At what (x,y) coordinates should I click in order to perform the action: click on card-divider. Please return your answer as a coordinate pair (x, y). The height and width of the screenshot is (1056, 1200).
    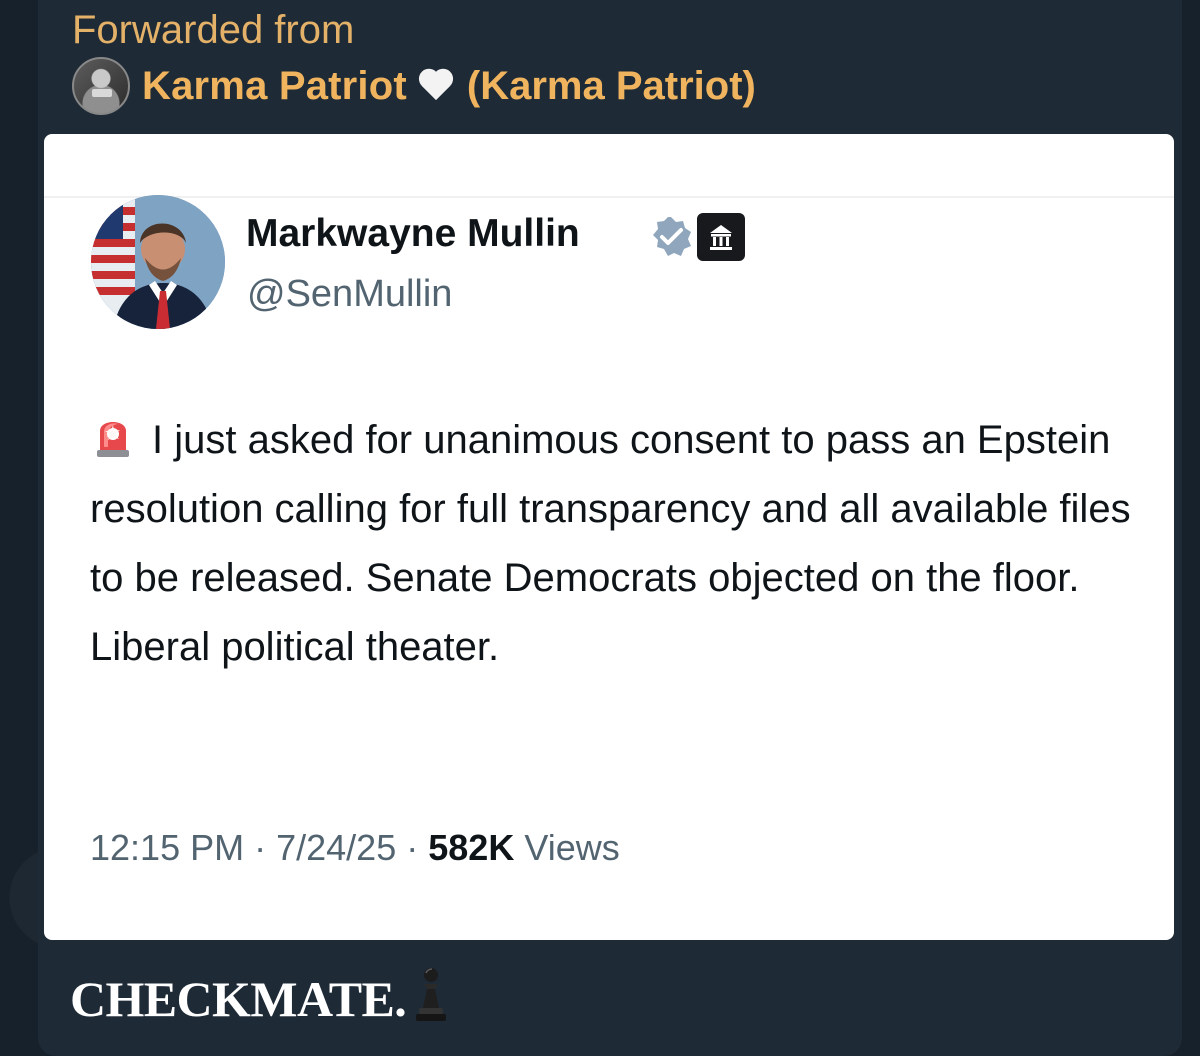
    Looking at the image, I should click on (609, 197).